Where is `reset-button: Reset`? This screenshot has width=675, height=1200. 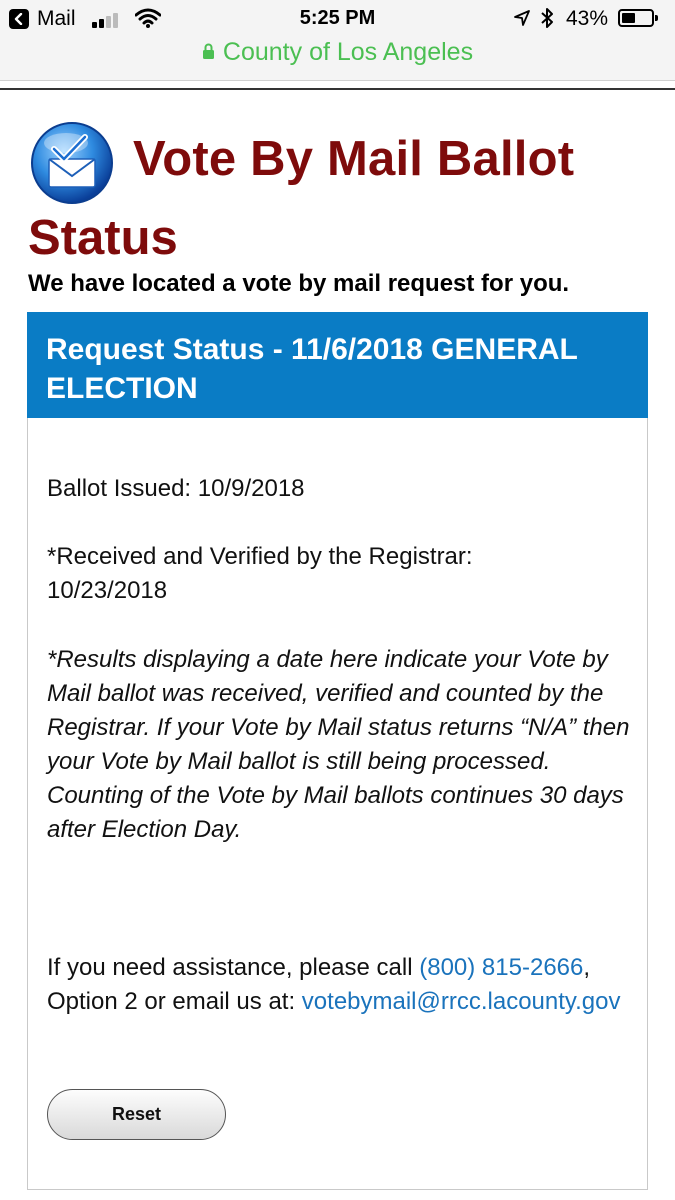 reset-button: Reset is located at coordinates (136, 1114).